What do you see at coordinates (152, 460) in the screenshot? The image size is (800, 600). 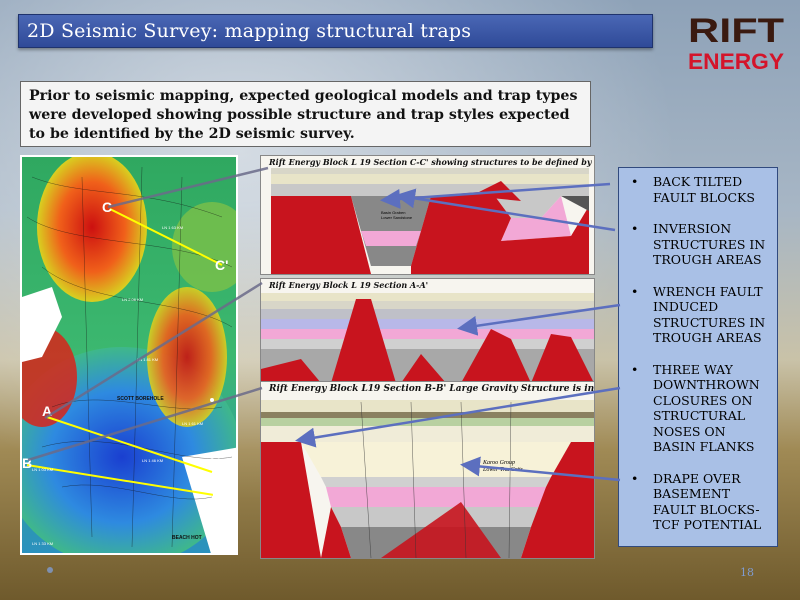 I see `map-grid-label: LN 1 46 KM` at bounding box center [152, 460].